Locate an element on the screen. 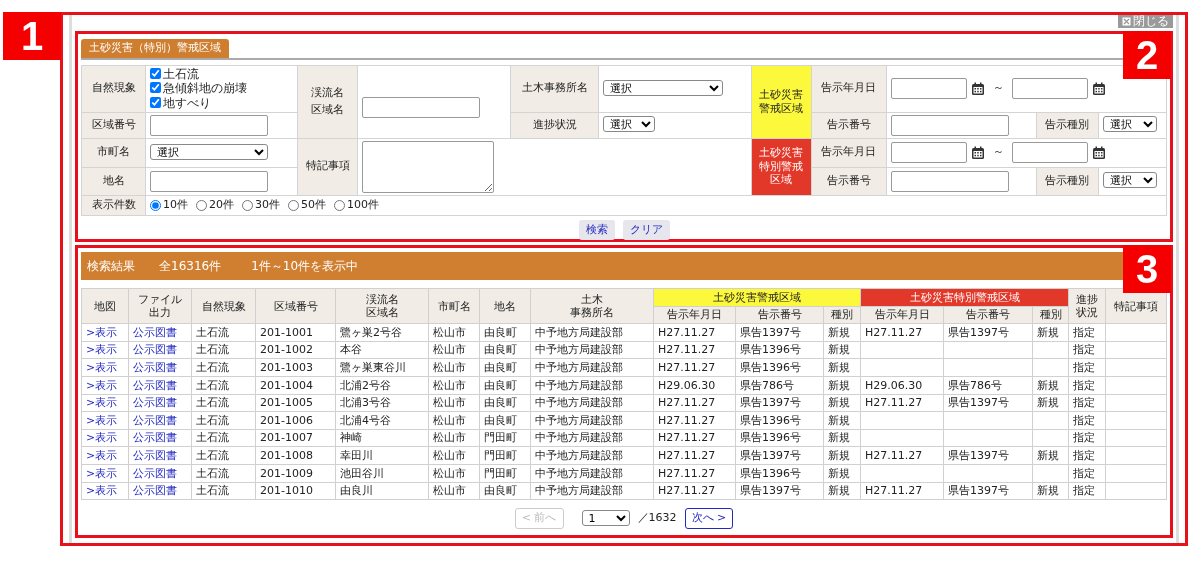 This screenshot has width=1200, height=570. option-label: 地すべり is located at coordinates (187, 102).